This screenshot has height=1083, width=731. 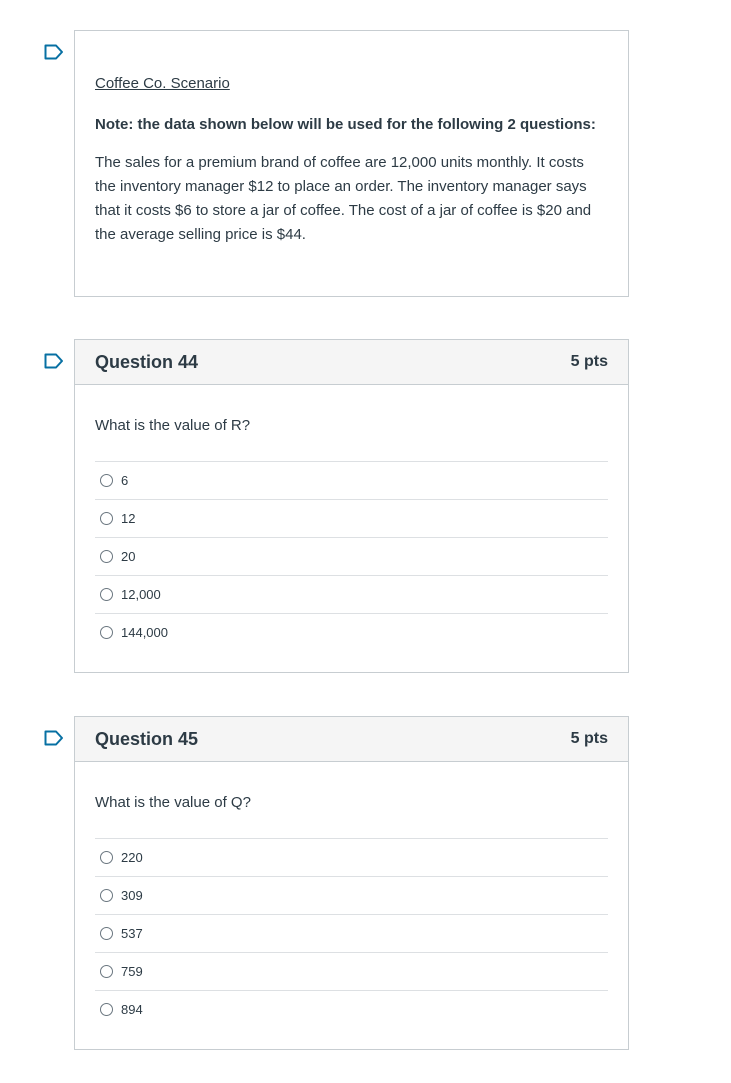 What do you see at coordinates (141, 594) in the screenshot?
I see `answer-label: 12,000` at bounding box center [141, 594].